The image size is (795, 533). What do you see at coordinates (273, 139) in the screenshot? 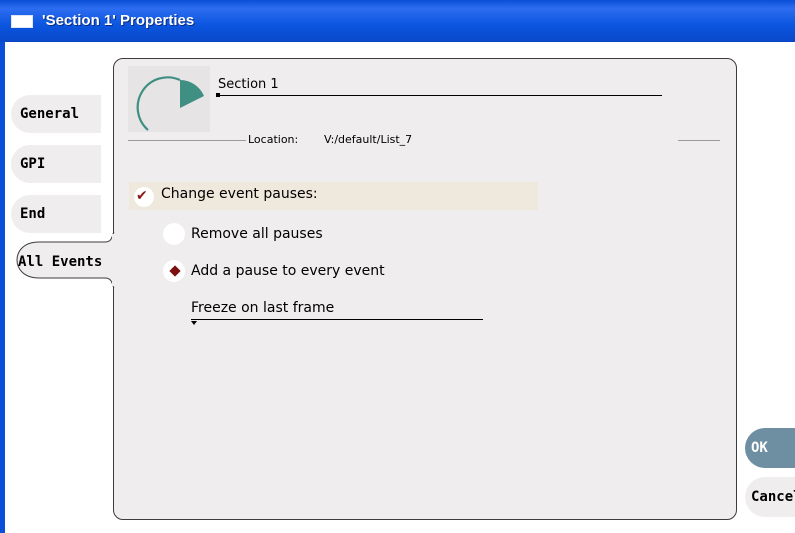
I see `location-label: Location:` at bounding box center [273, 139].